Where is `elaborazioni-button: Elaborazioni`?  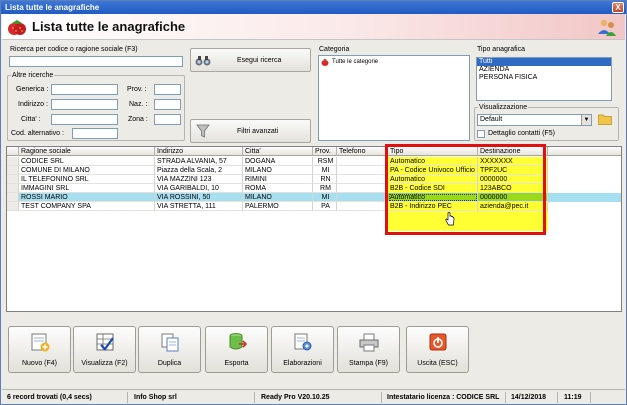 elaborazioni-button: Elaborazioni is located at coordinates (302, 349).